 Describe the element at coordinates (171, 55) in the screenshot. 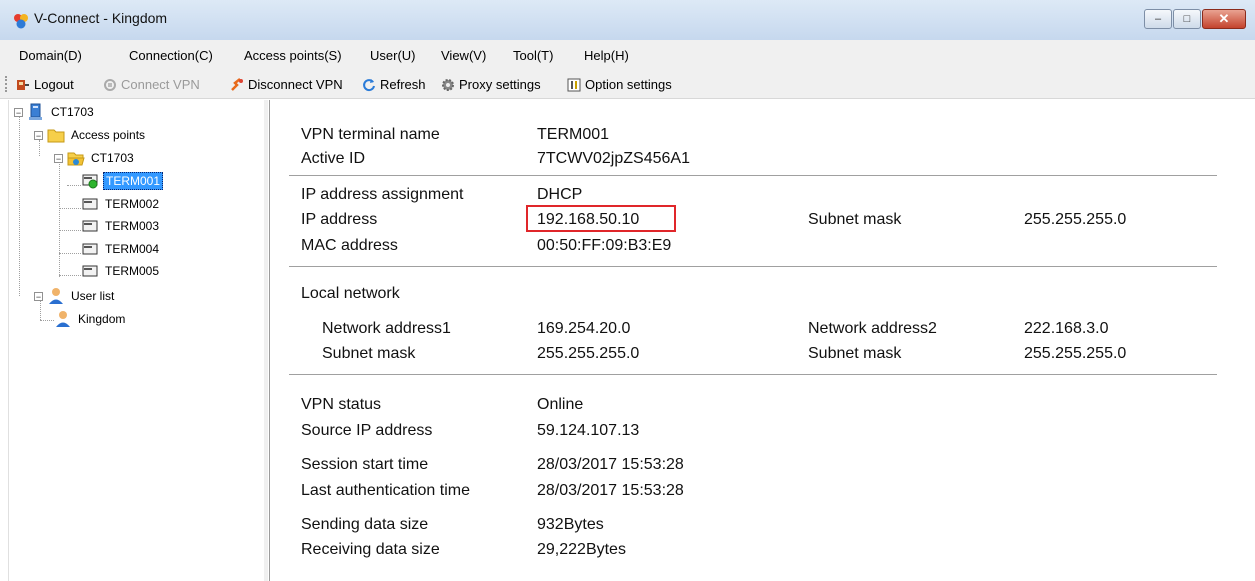

I see `menu-connection: Connection(C)` at that location.